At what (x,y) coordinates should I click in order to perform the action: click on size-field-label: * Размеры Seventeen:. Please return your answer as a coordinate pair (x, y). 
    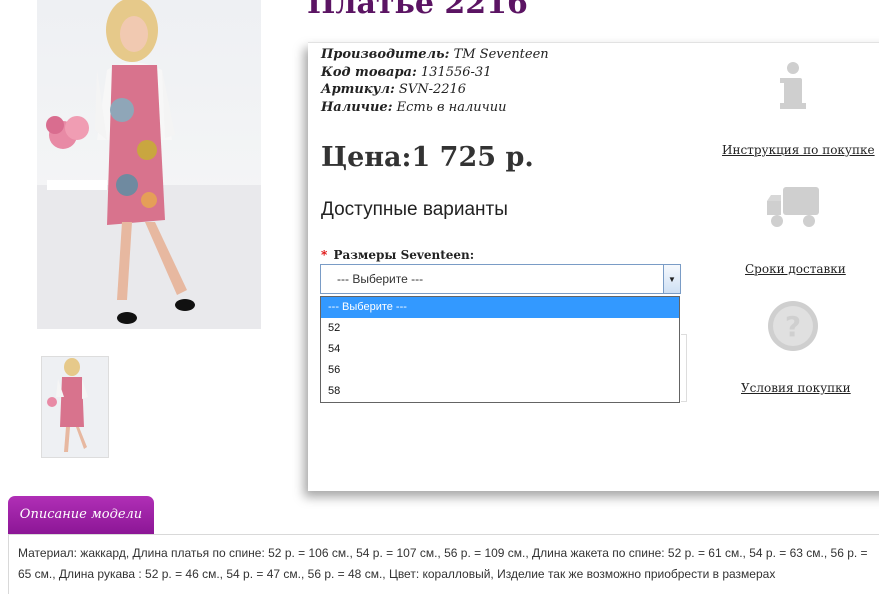
    Looking at the image, I should click on (397, 255).